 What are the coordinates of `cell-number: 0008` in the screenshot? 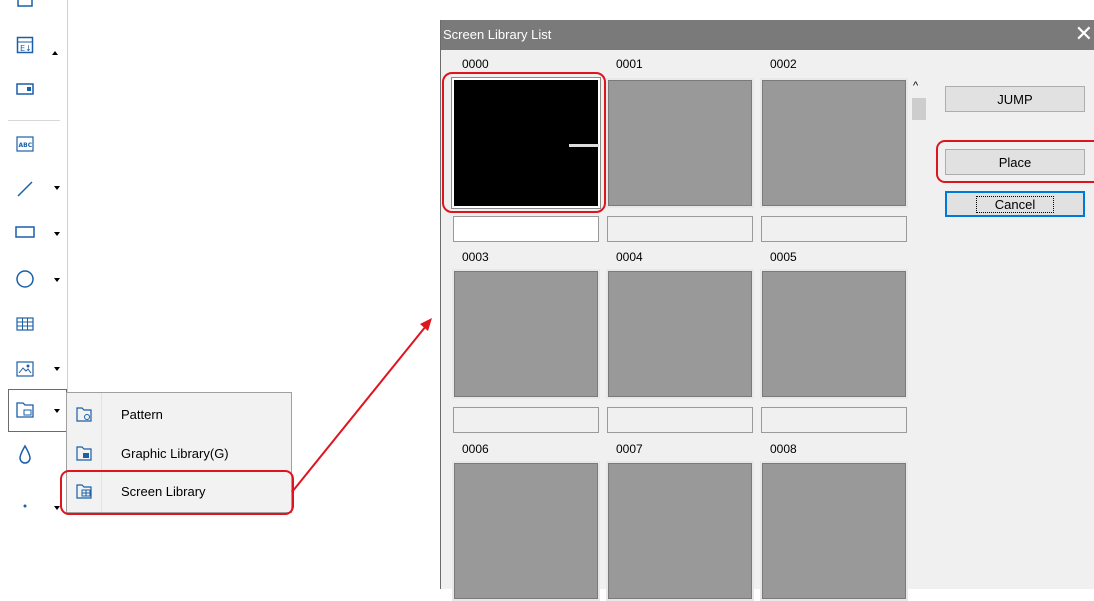 It's located at (783, 449).